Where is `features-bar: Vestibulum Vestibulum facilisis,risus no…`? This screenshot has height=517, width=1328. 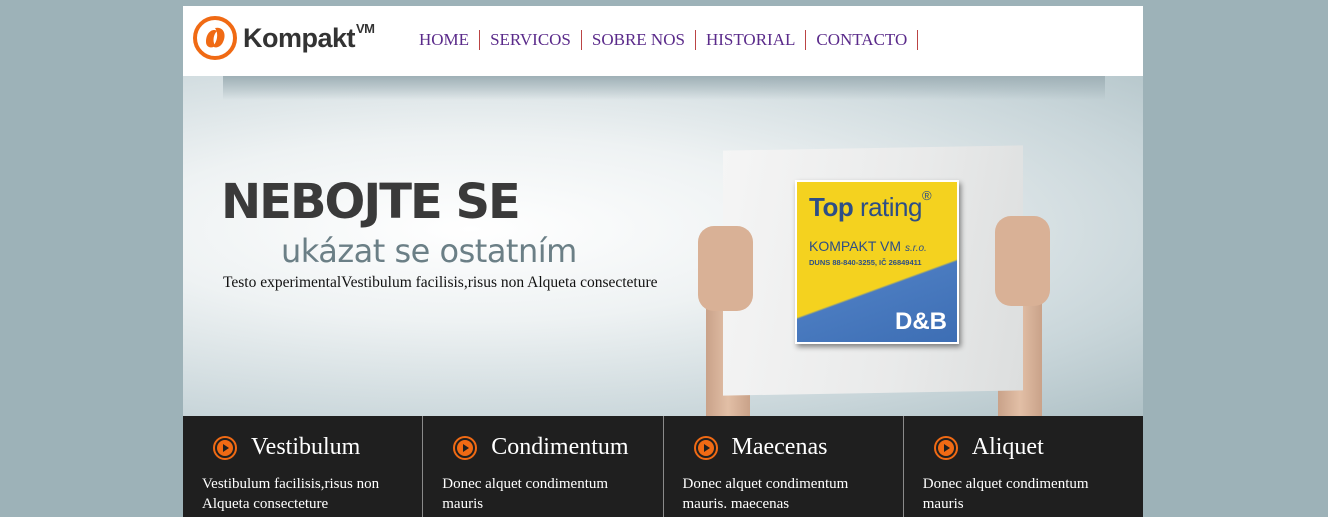
features-bar: Vestibulum Vestibulum facilisis,risus no… is located at coordinates (663, 466).